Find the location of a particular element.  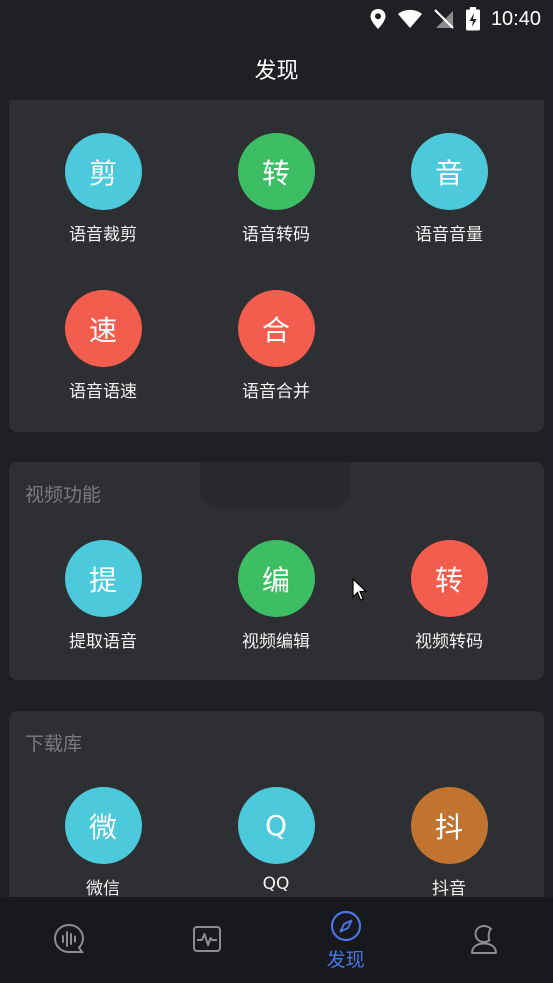

mouse-cursor-icon is located at coordinates (360, 589).